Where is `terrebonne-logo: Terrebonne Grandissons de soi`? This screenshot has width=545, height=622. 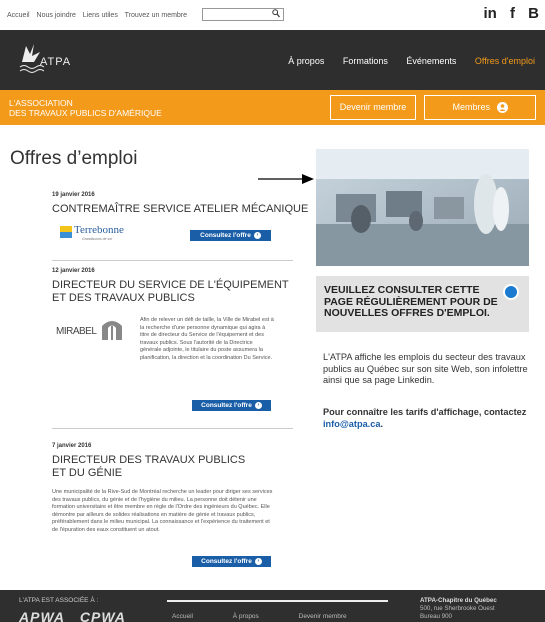 terrebonne-logo: Terrebonne Grandissons de soi is located at coordinates (92, 234).